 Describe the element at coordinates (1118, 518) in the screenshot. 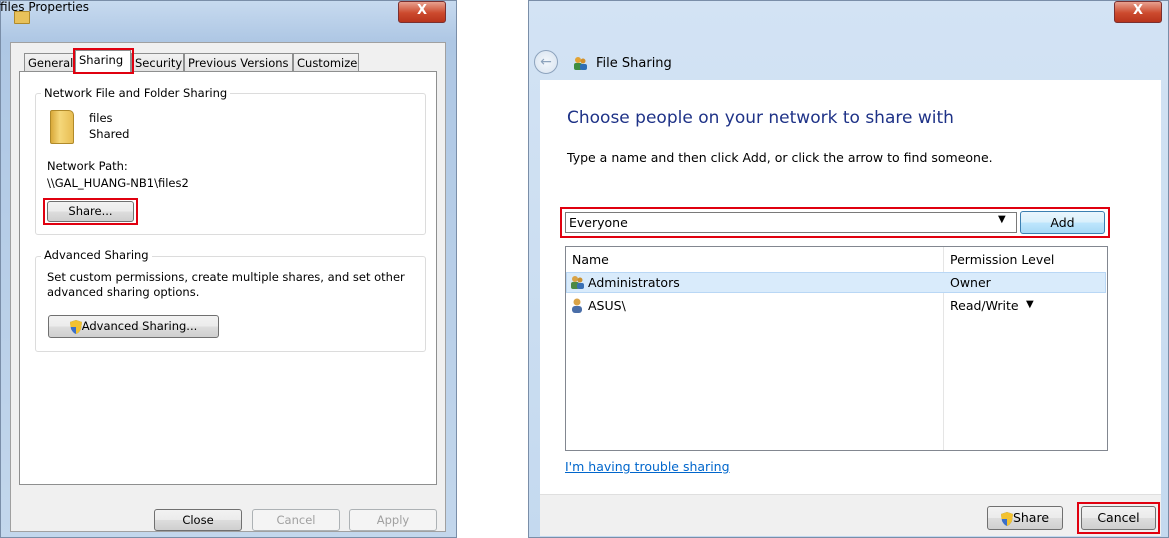

I see `cancel-highlight` at that location.